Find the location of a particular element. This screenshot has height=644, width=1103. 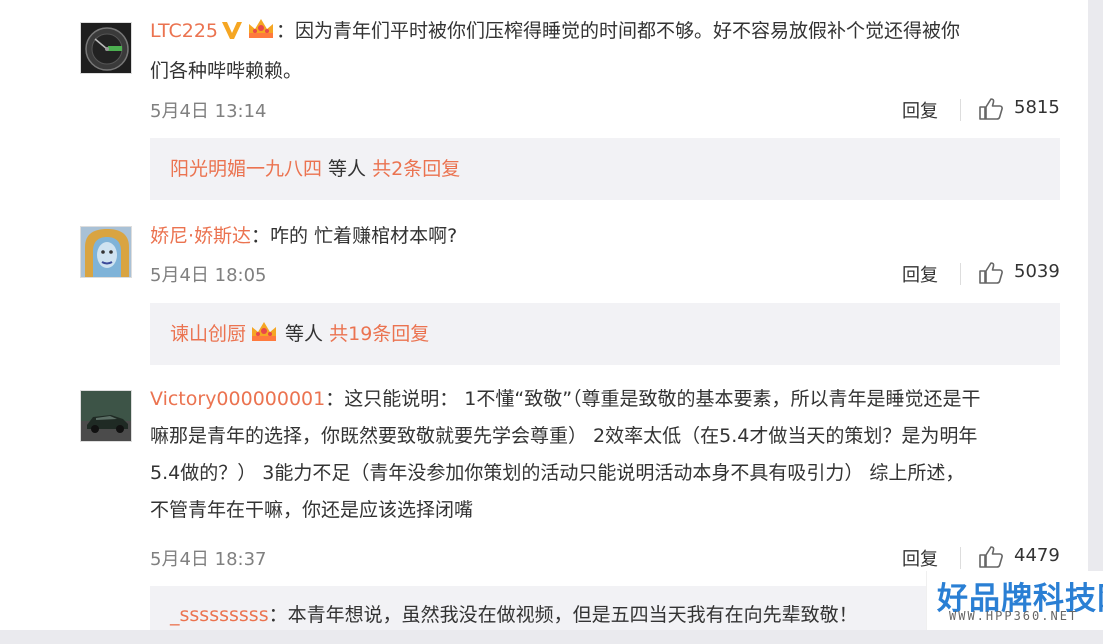

sub-reply-text: ：本青年想说，虽然我没在做视频，但是五四当天我有在向先辈致敬！ is located at coordinates (563, 615).